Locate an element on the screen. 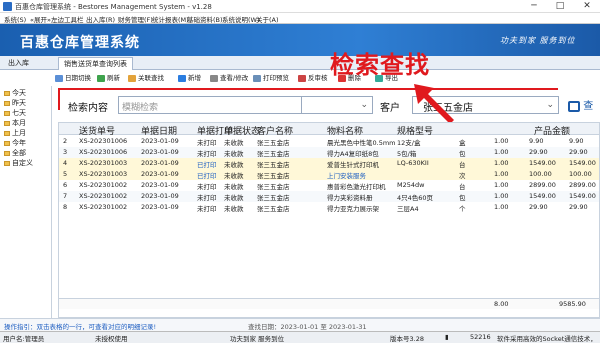 The width and height of the screenshot is (600, 343). app-icon is located at coordinates (7, 6).